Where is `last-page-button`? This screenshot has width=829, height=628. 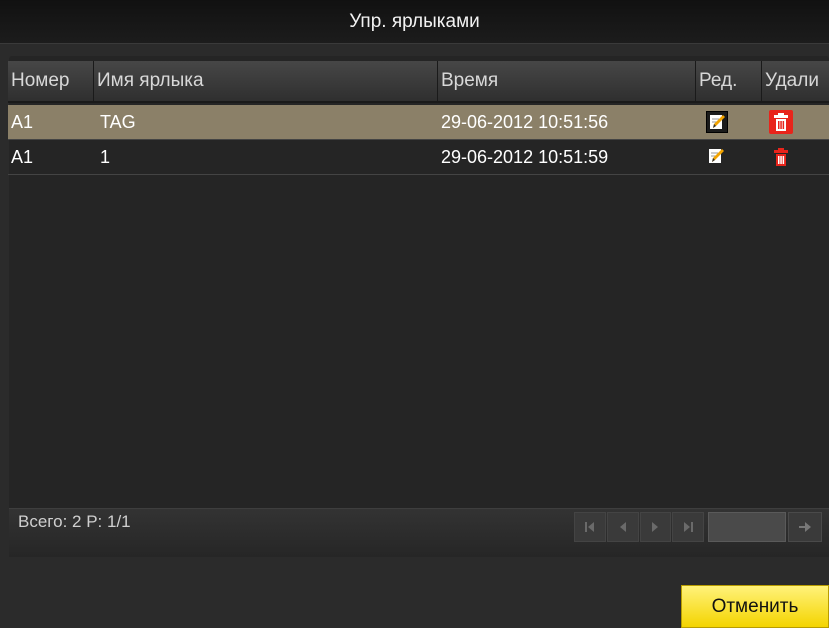
last-page-button is located at coordinates (688, 527).